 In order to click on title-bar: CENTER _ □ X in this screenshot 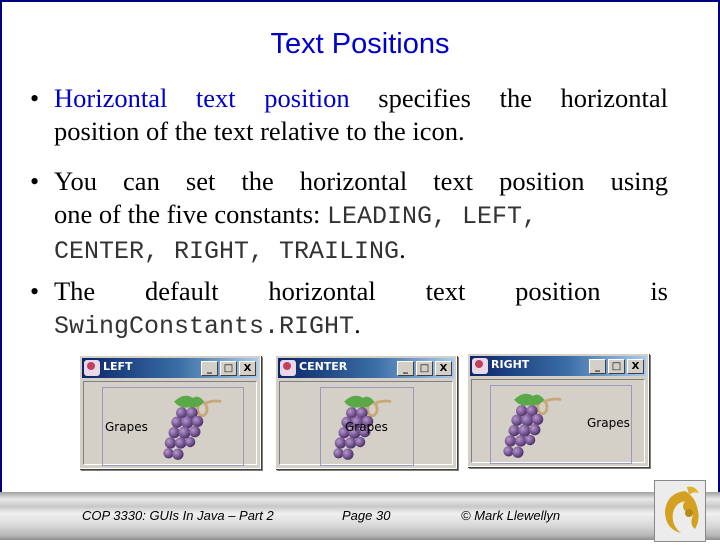, I will do `click(366, 368)`.